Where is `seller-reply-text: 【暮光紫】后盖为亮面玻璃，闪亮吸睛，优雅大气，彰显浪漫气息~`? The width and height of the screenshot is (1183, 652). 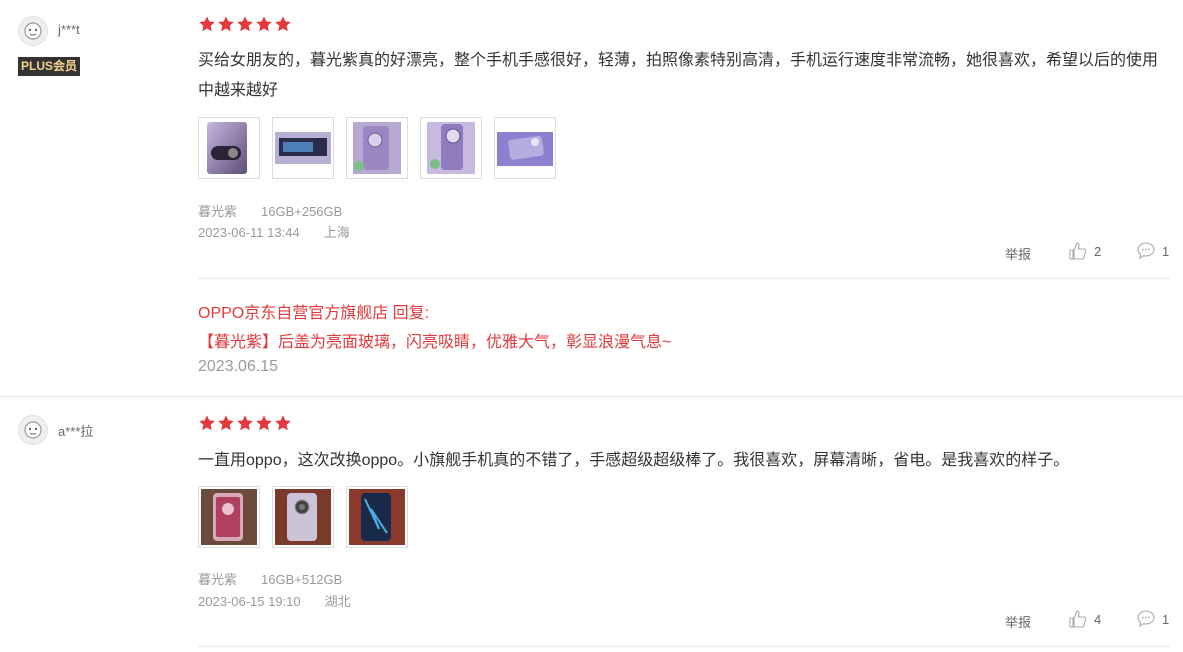
seller-reply-text: 【暮光紫】后盖为亮面玻璃，闪亮吸睛，优雅大气，彰显浪漫气息~ is located at coordinates (435, 342).